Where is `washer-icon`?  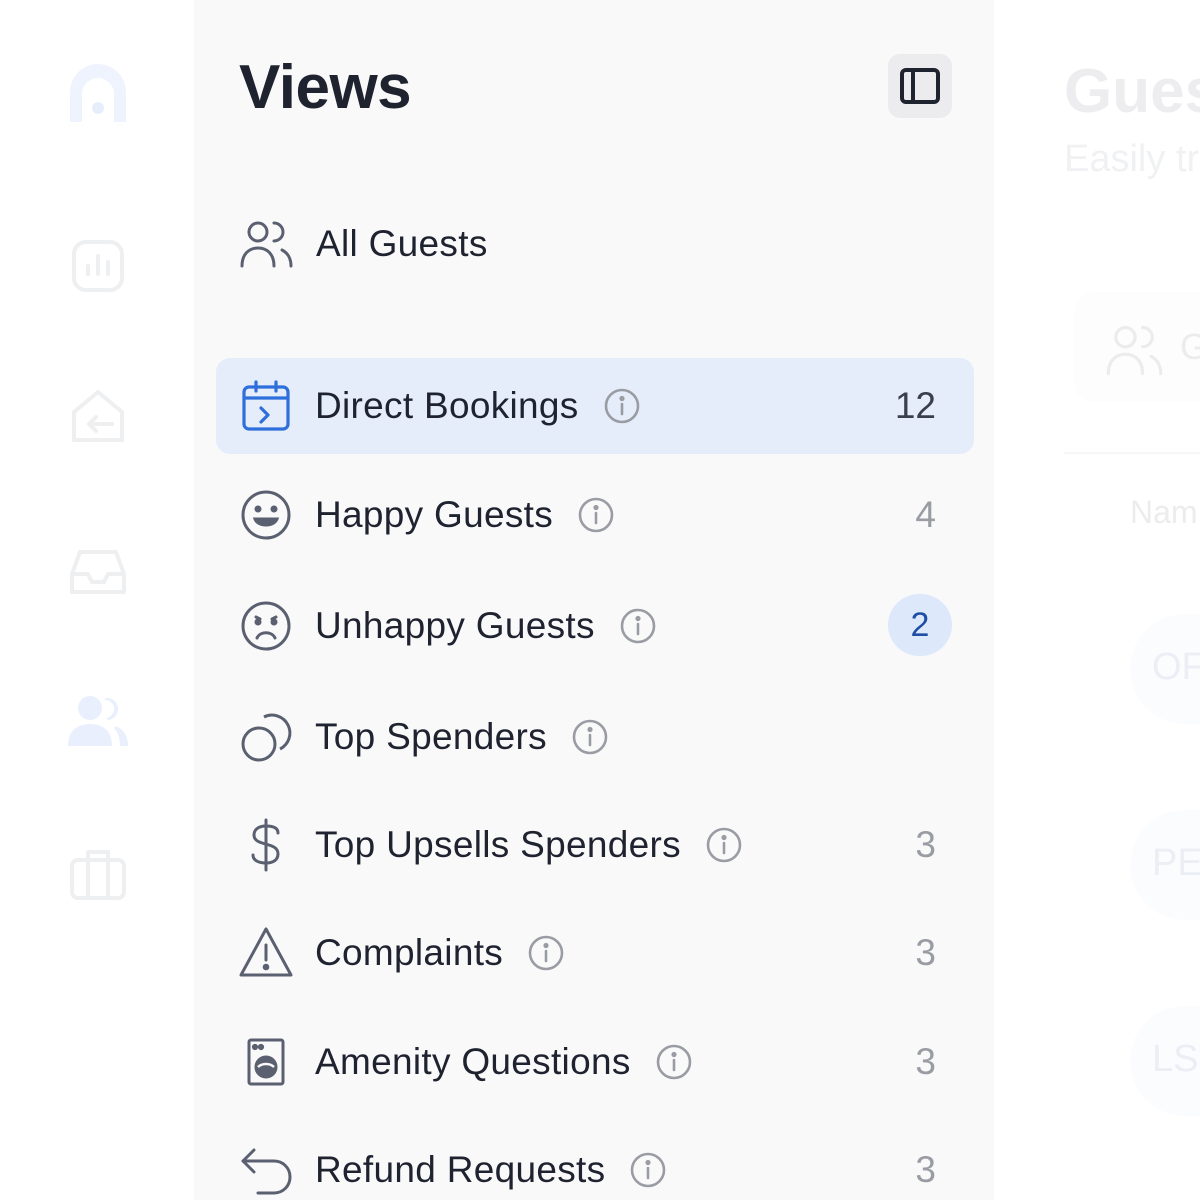 washer-icon is located at coordinates (266, 1062).